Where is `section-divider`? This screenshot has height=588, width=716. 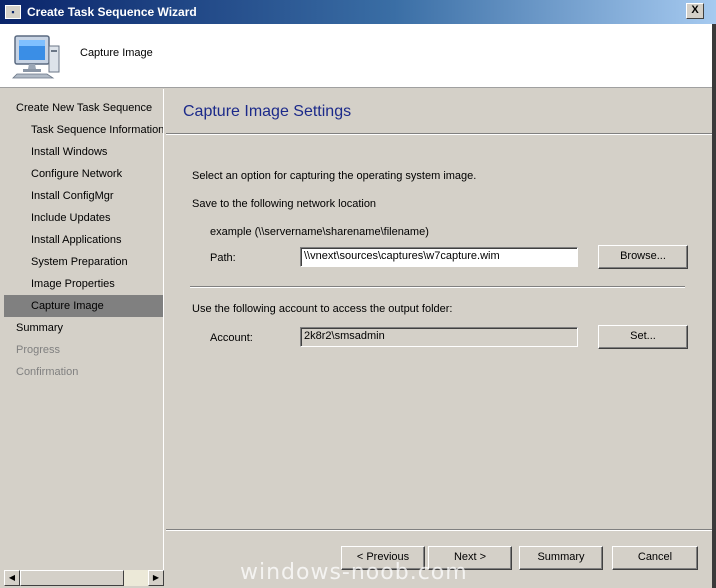 section-divider is located at coordinates (437, 287).